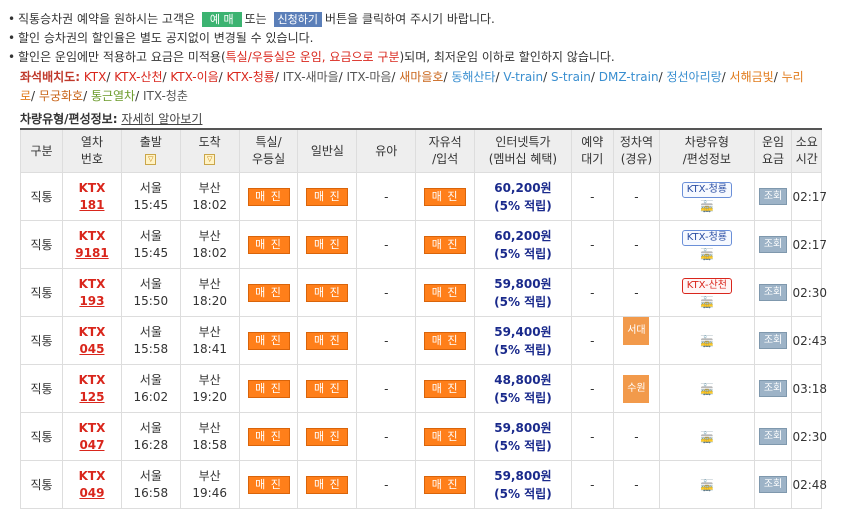  I want to click on train-number-link: 193, so click(91, 301).